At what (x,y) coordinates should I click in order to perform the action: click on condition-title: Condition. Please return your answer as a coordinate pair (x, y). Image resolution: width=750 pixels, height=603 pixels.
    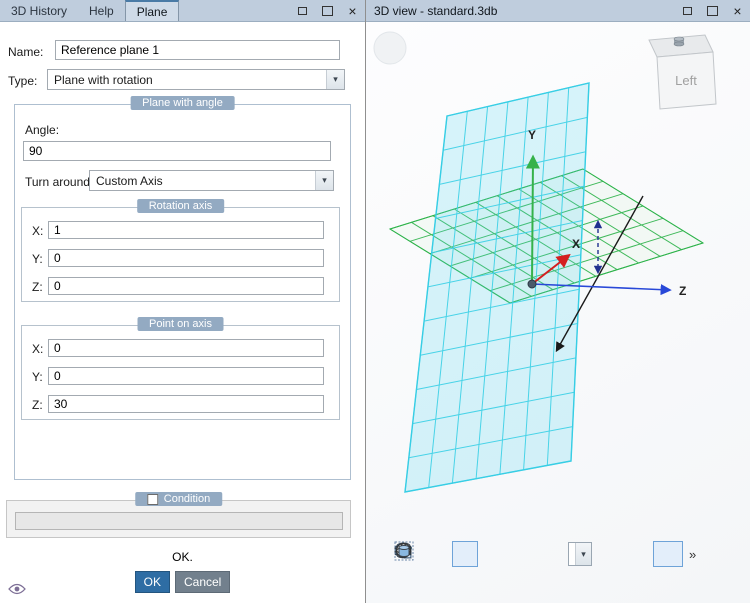
    Looking at the image, I should click on (187, 499).